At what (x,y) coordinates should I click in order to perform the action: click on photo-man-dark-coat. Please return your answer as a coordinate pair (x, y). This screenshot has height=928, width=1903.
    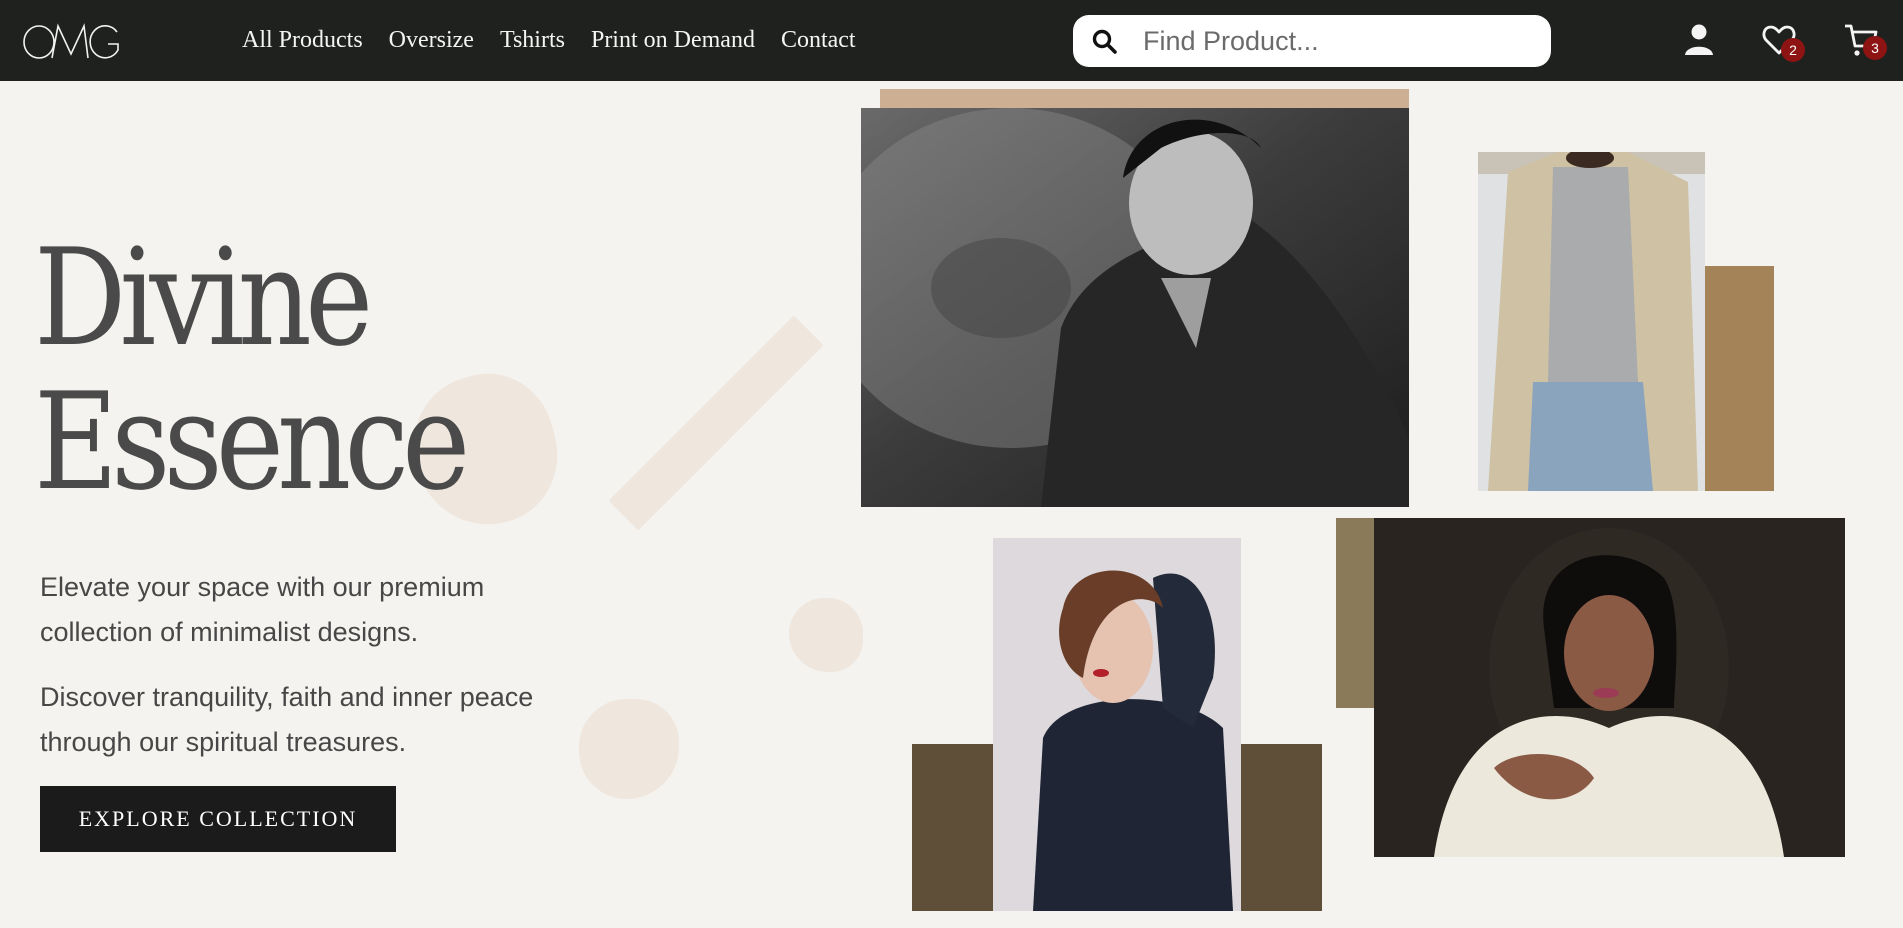
    Looking at the image, I should click on (1135, 307).